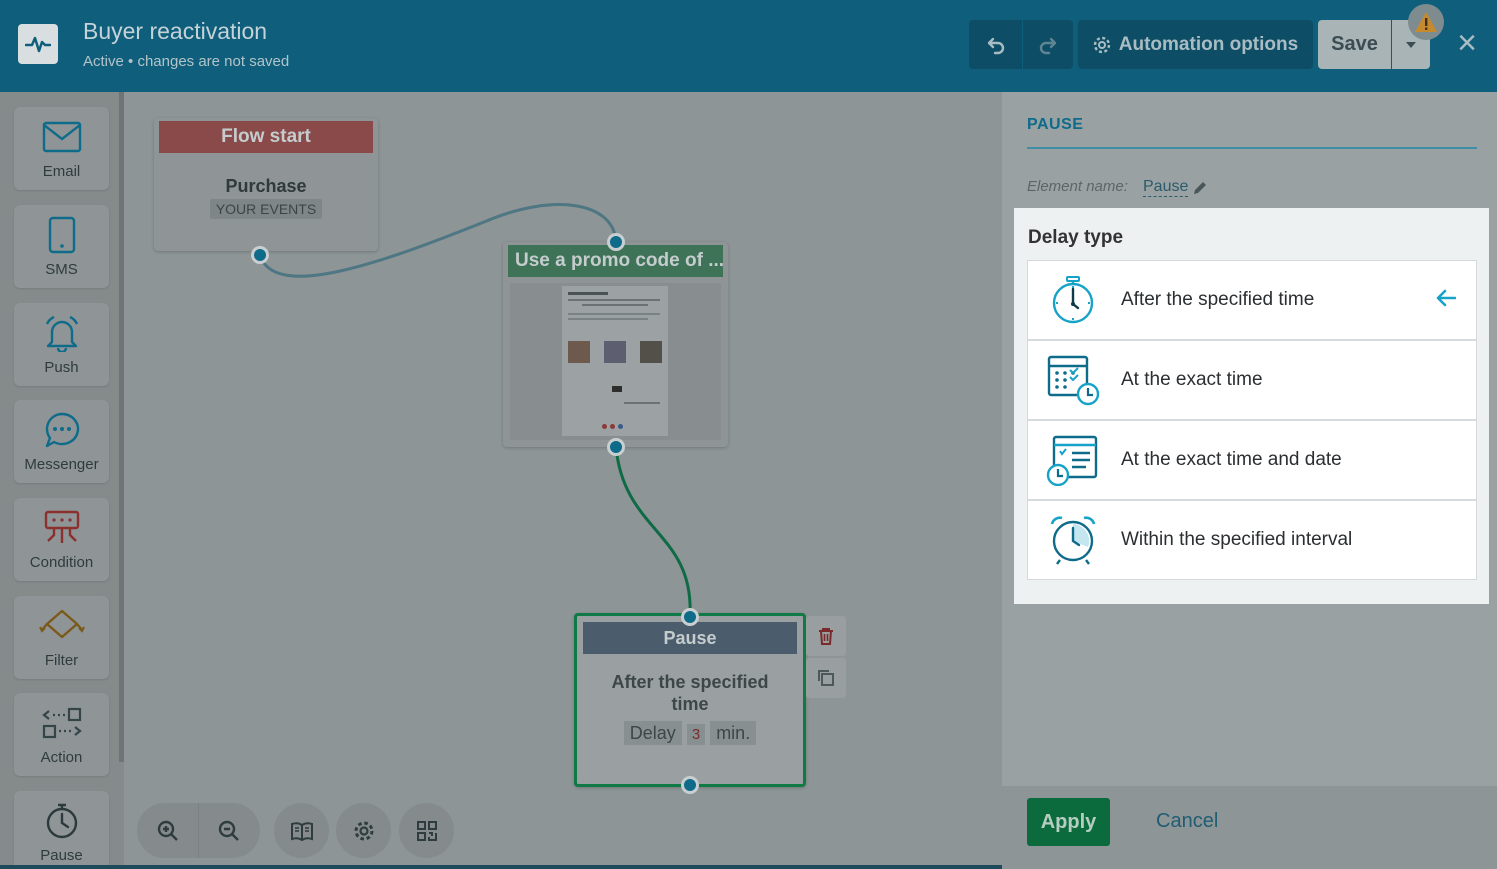  I want to click on save-button: Save, so click(1354, 44).